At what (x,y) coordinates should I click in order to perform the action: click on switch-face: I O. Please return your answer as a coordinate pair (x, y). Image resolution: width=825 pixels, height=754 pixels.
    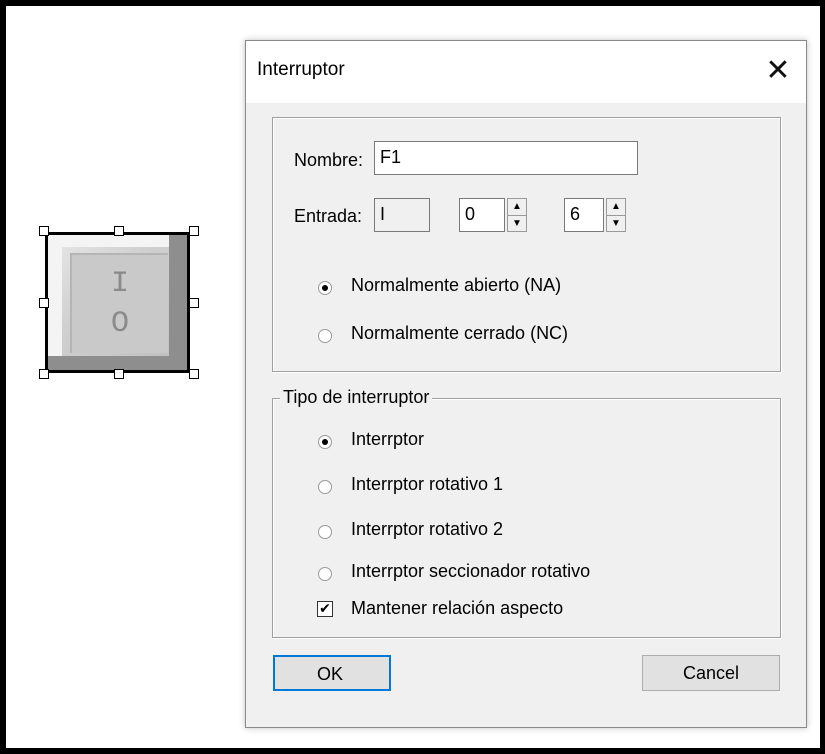
    Looking at the image, I should click on (117, 302).